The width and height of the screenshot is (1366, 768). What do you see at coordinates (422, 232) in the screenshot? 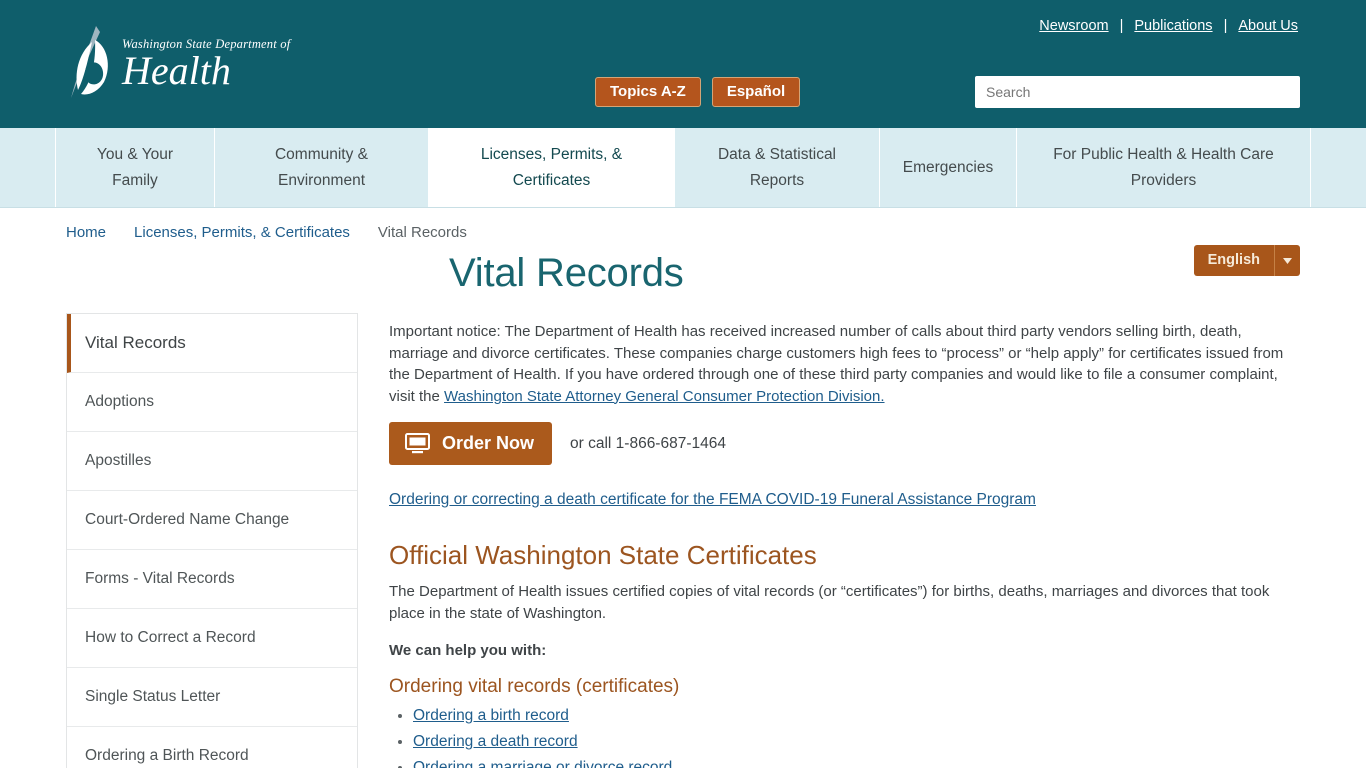
I see `breadcrumb-item-current: Vital Records` at bounding box center [422, 232].